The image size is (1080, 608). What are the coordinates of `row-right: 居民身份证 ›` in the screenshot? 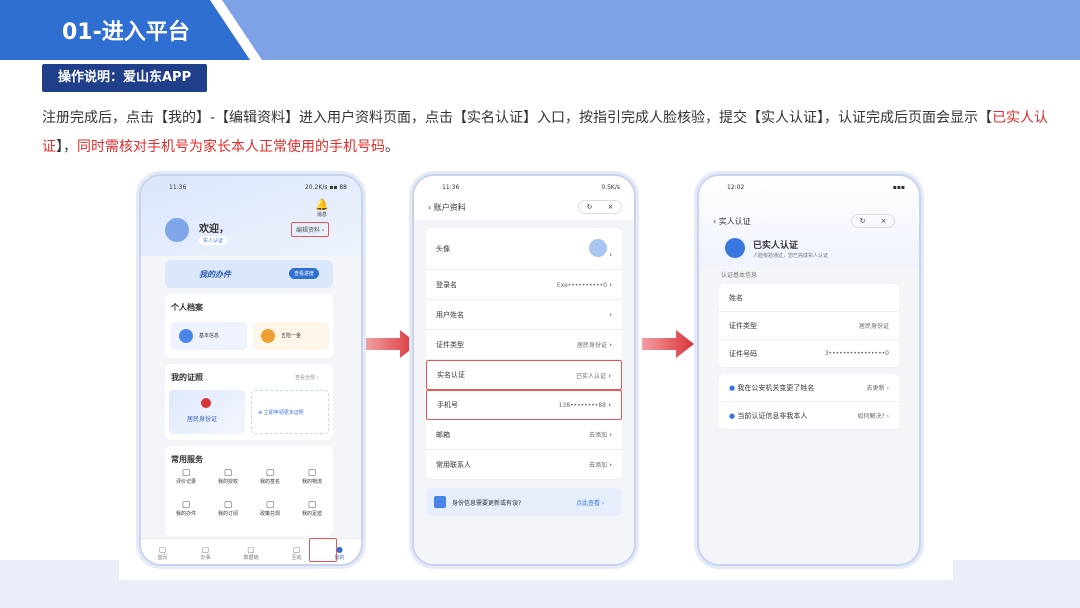 It's located at (594, 345).